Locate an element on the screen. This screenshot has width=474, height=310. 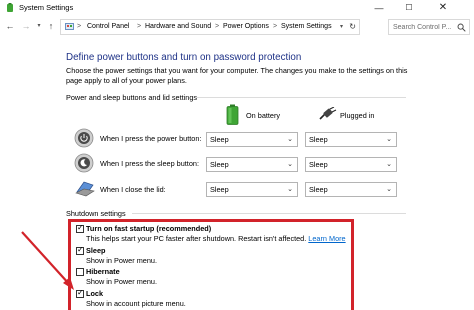
lock-option-label: Lock is located at coordinates (95, 293).